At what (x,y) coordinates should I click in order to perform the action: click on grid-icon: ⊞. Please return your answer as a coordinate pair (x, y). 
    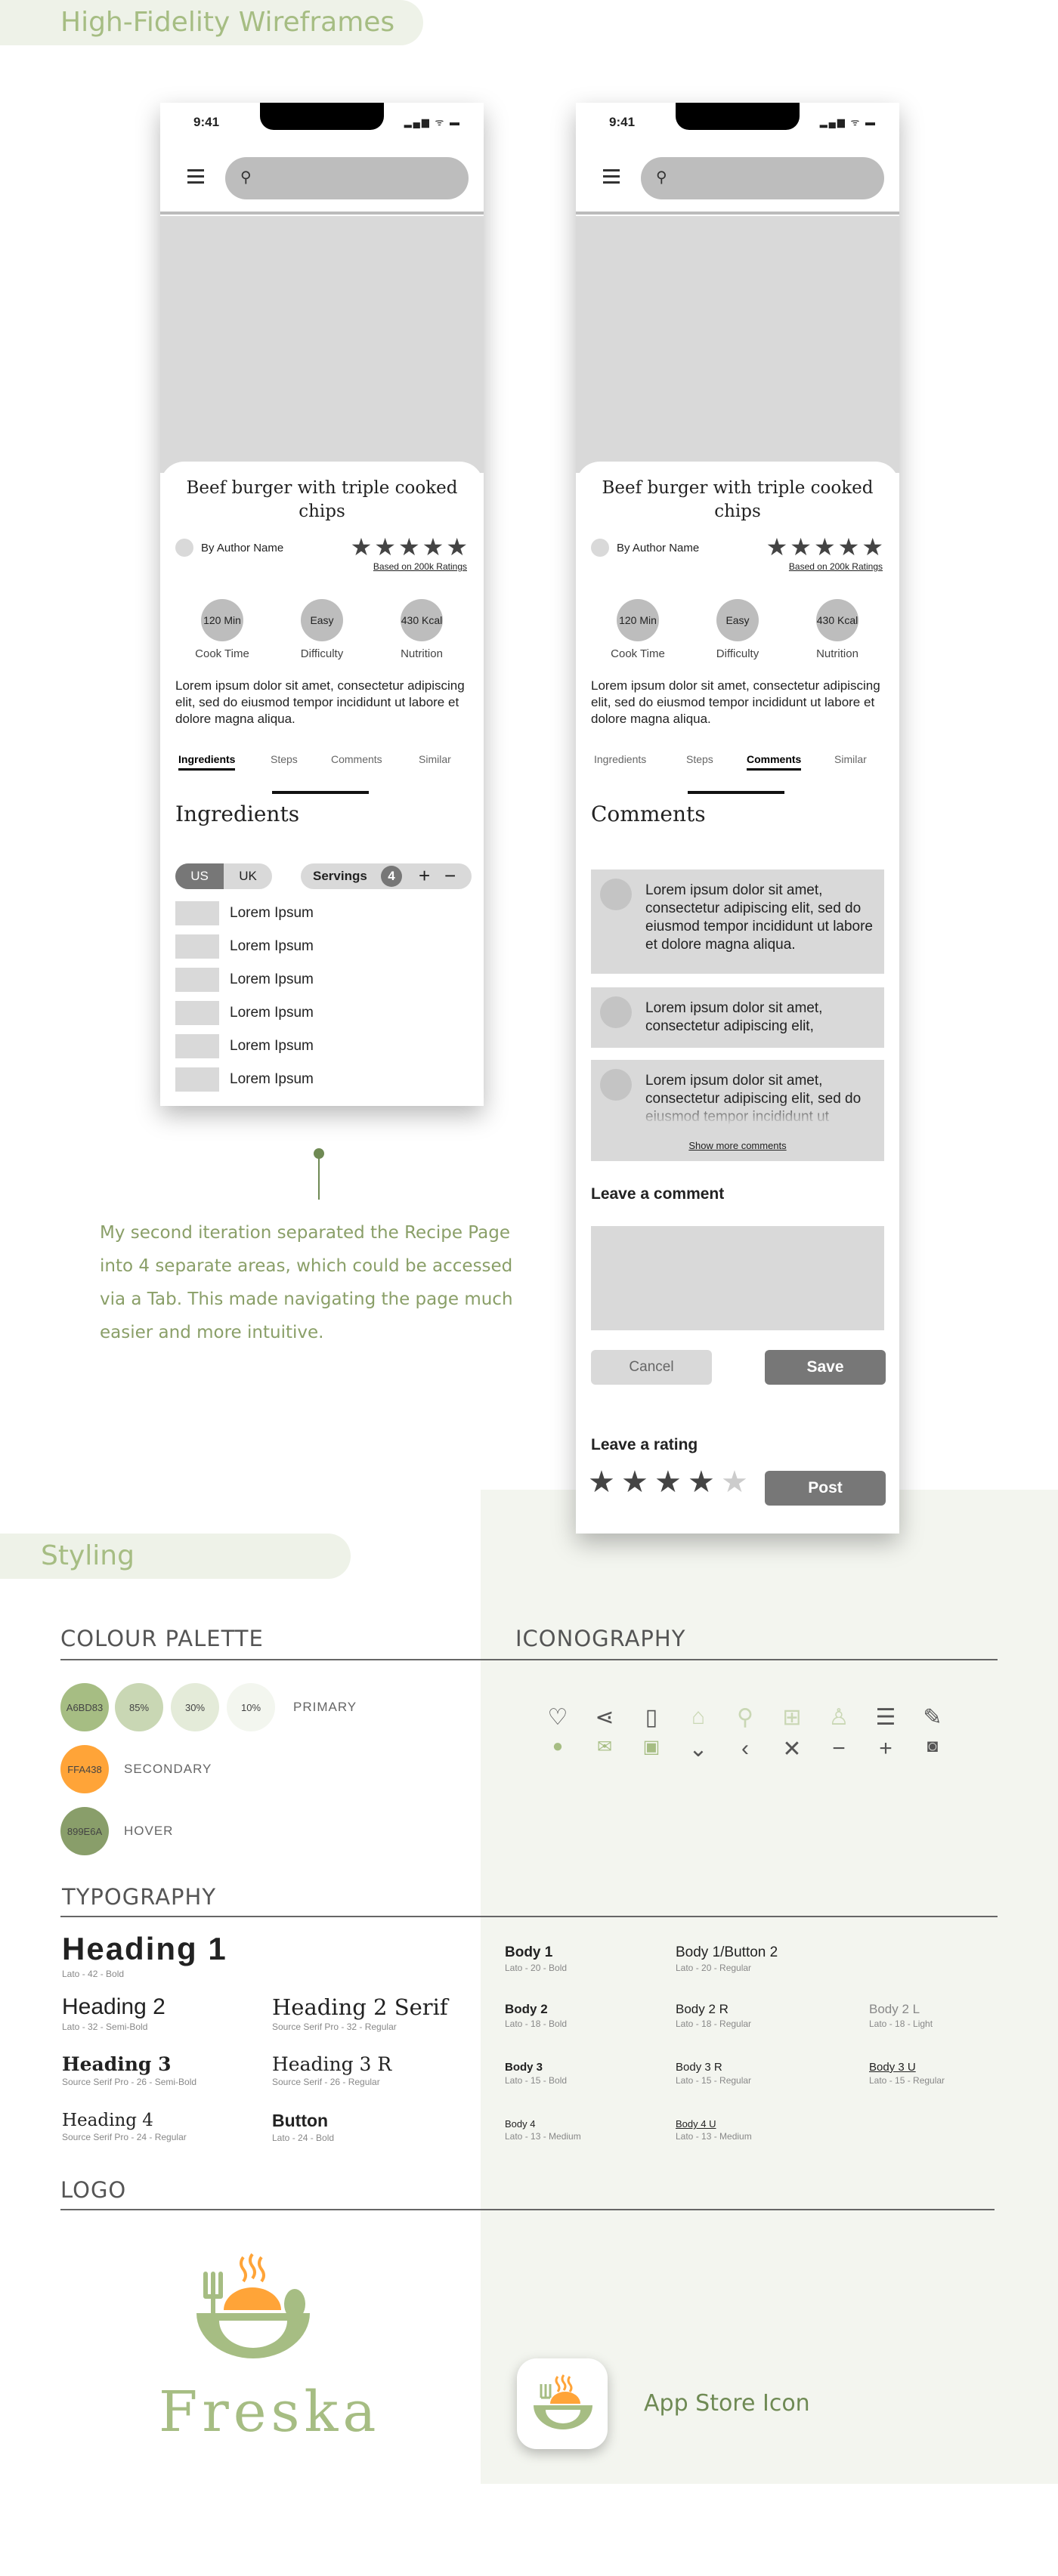
    Looking at the image, I should click on (792, 1717).